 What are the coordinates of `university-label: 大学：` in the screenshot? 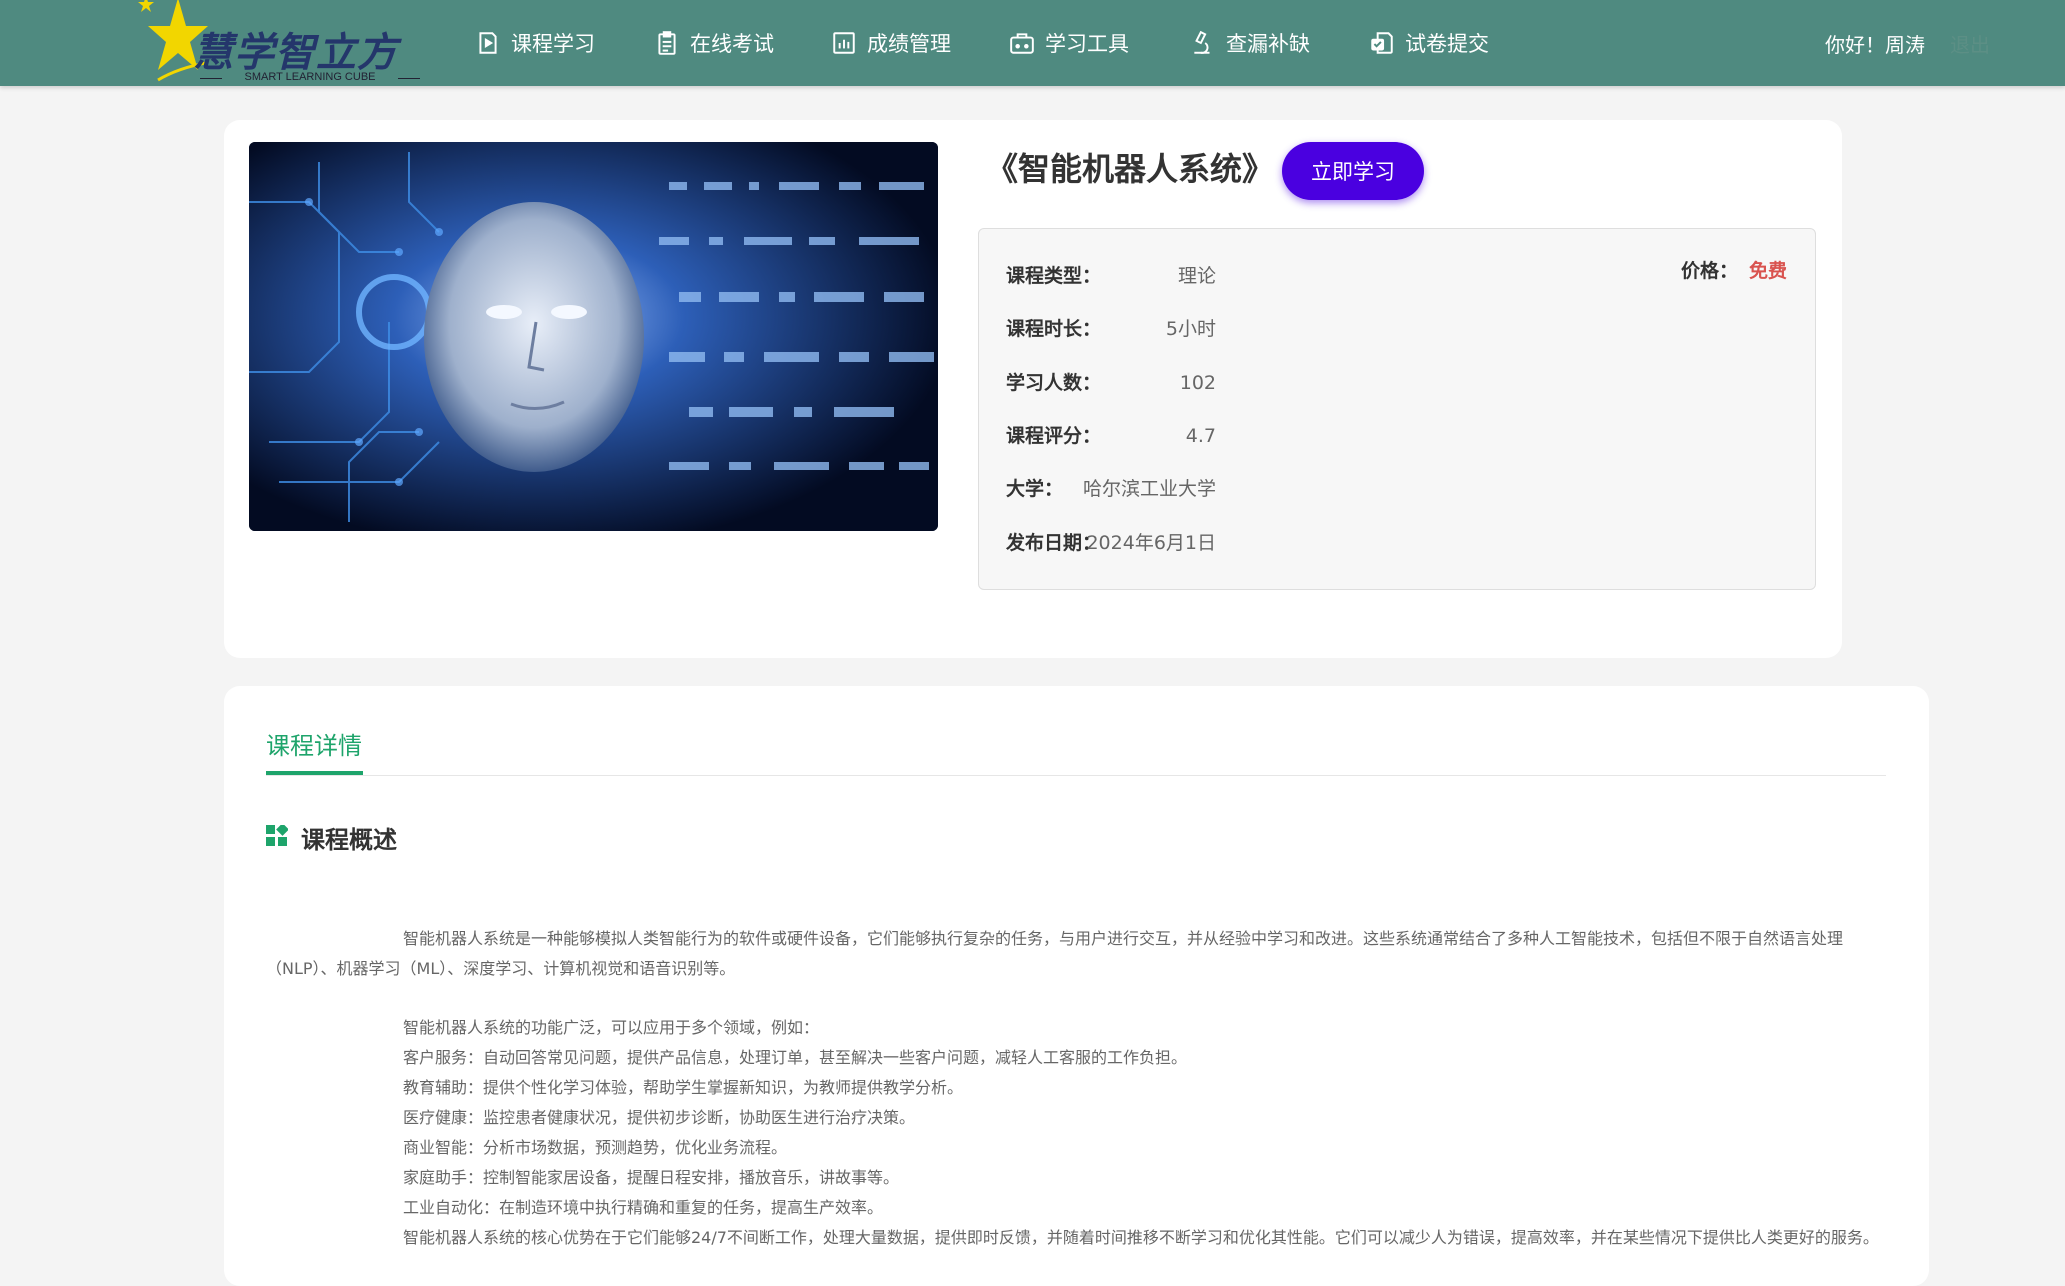 It's located at (1035, 489).